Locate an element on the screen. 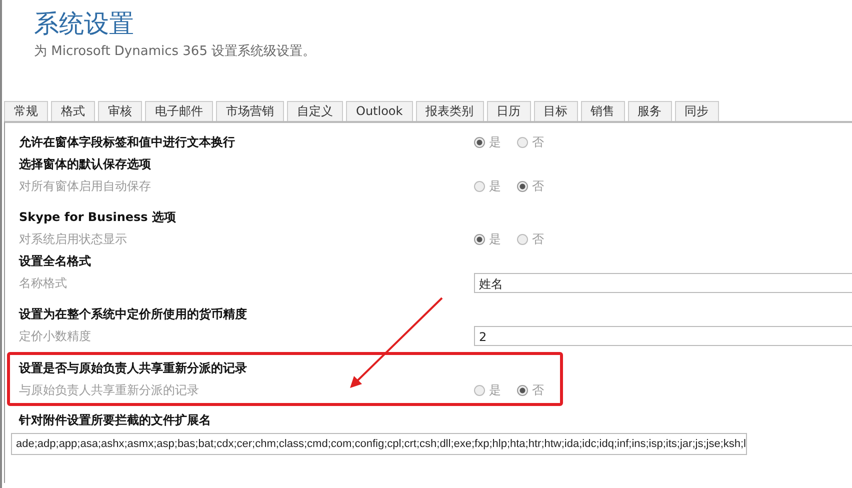  tab: 服务 is located at coordinates (650, 111).